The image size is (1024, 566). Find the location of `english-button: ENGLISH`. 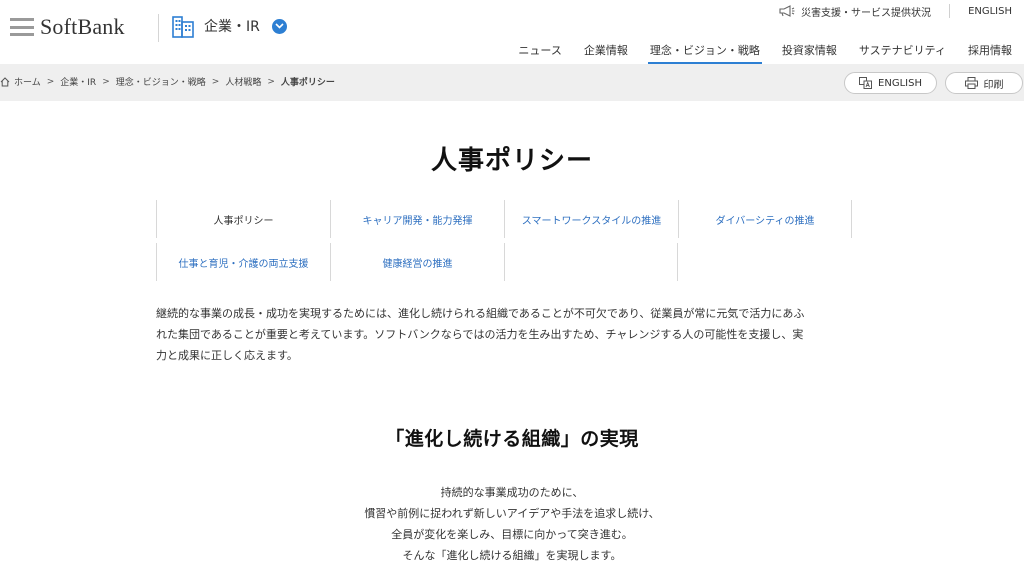

english-button: ENGLISH is located at coordinates (890, 83).